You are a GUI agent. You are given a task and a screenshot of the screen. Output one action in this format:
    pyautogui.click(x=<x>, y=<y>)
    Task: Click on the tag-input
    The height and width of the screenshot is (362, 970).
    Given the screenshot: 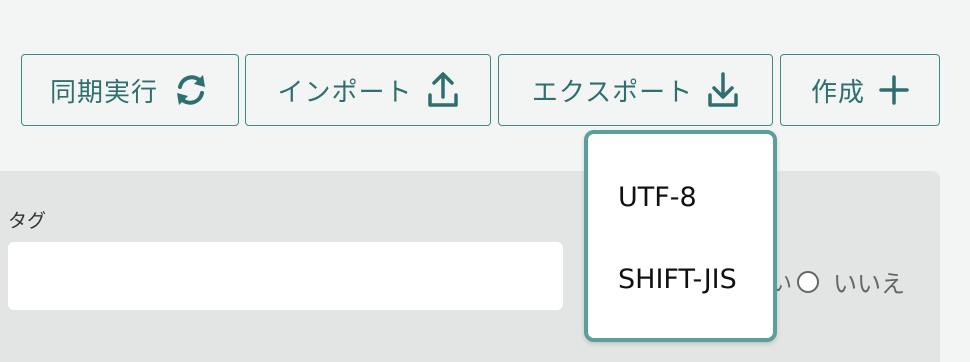 What is the action you would take?
    pyautogui.click(x=285, y=276)
    